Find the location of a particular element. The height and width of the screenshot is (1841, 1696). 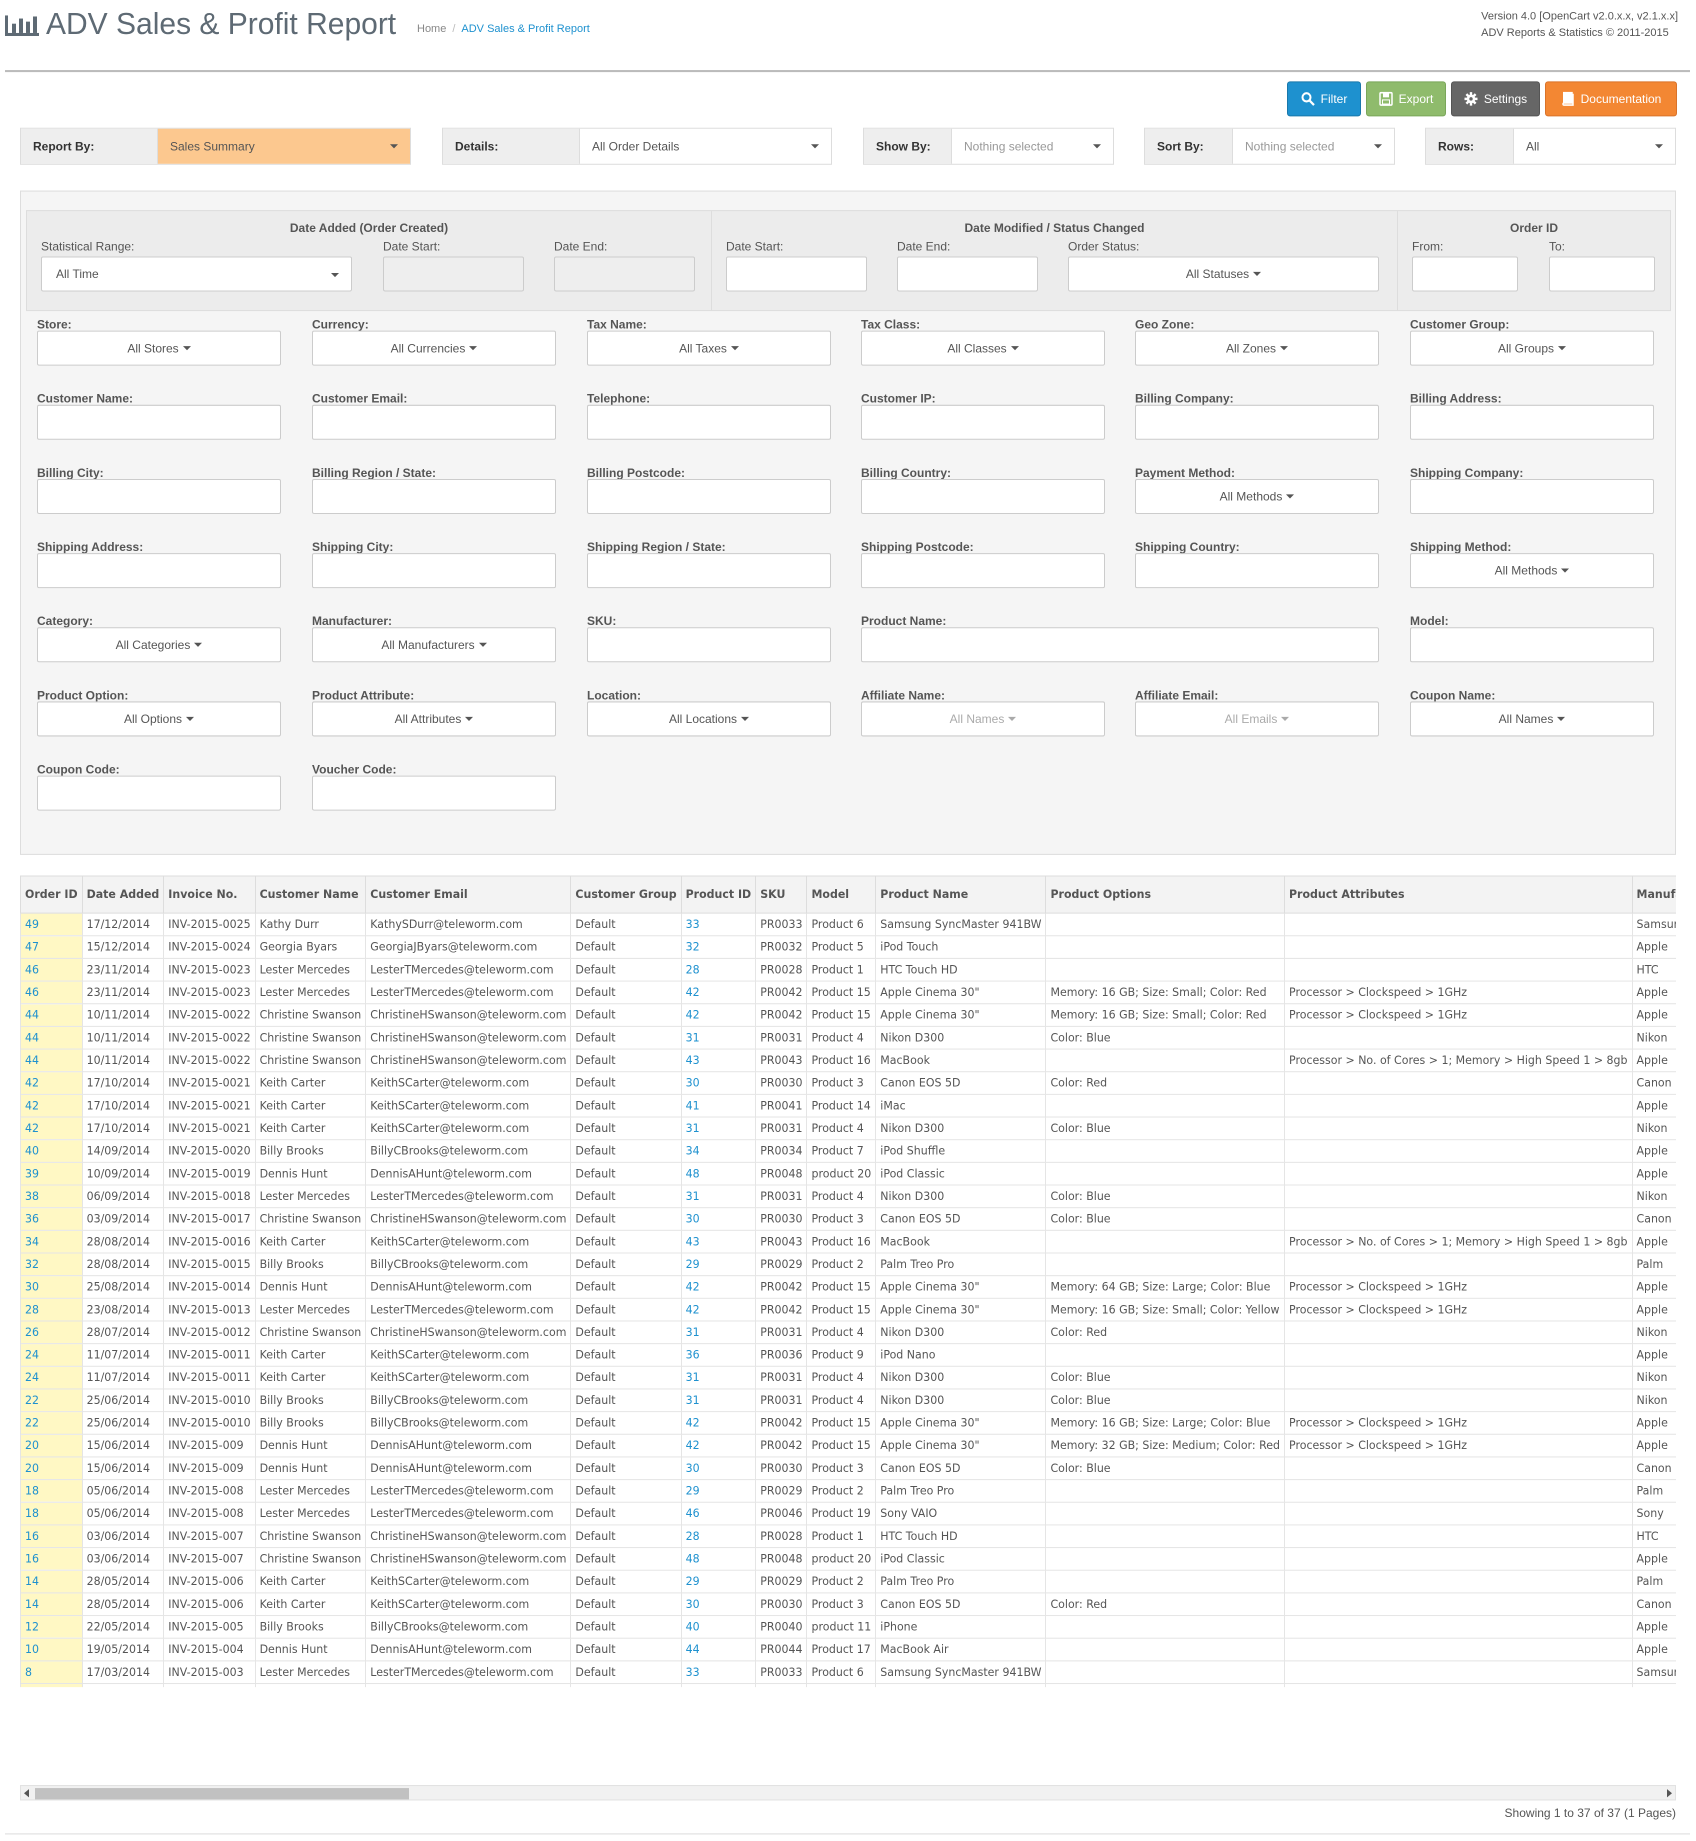

tax-class-select: All Classes is located at coordinates (983, 348).